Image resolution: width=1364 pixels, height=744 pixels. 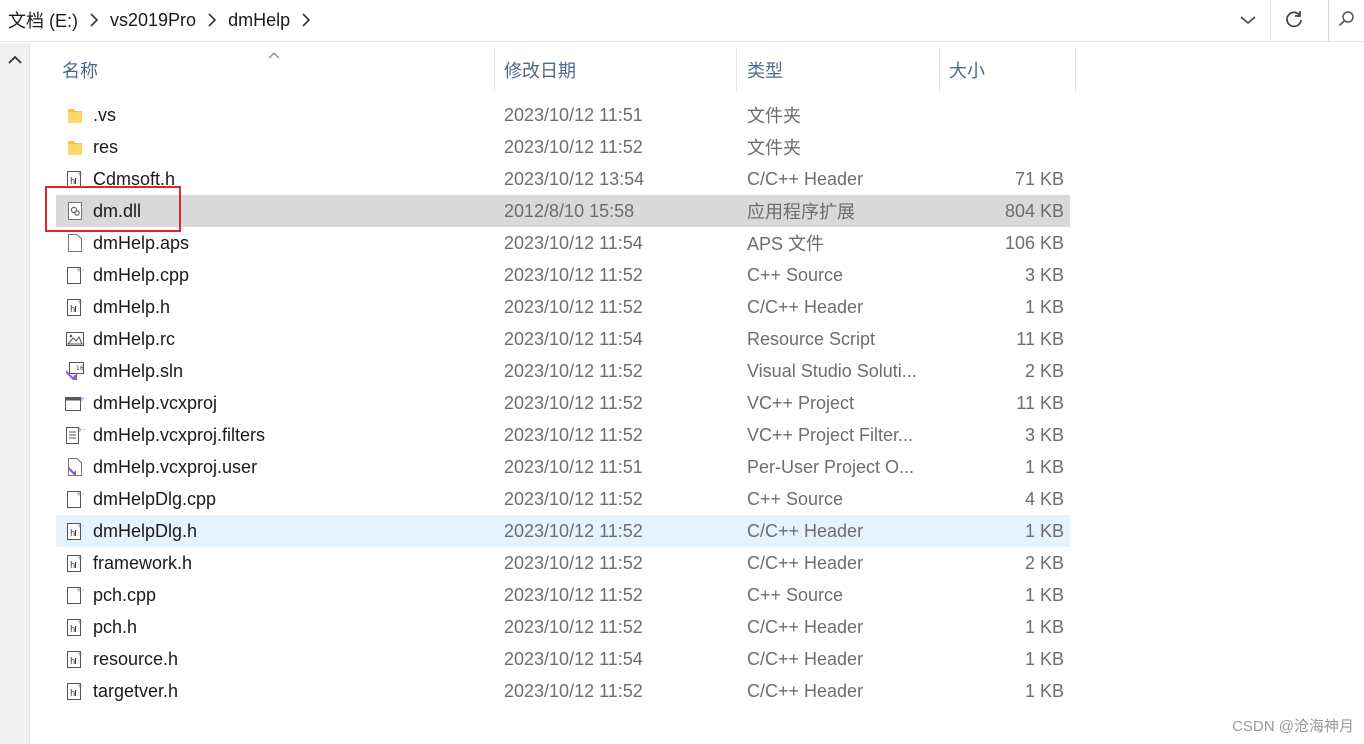 What do you see at coordinates (105, 114) in the screenshot?
I see `file-name: .vs` at bounding box center [105, 114].